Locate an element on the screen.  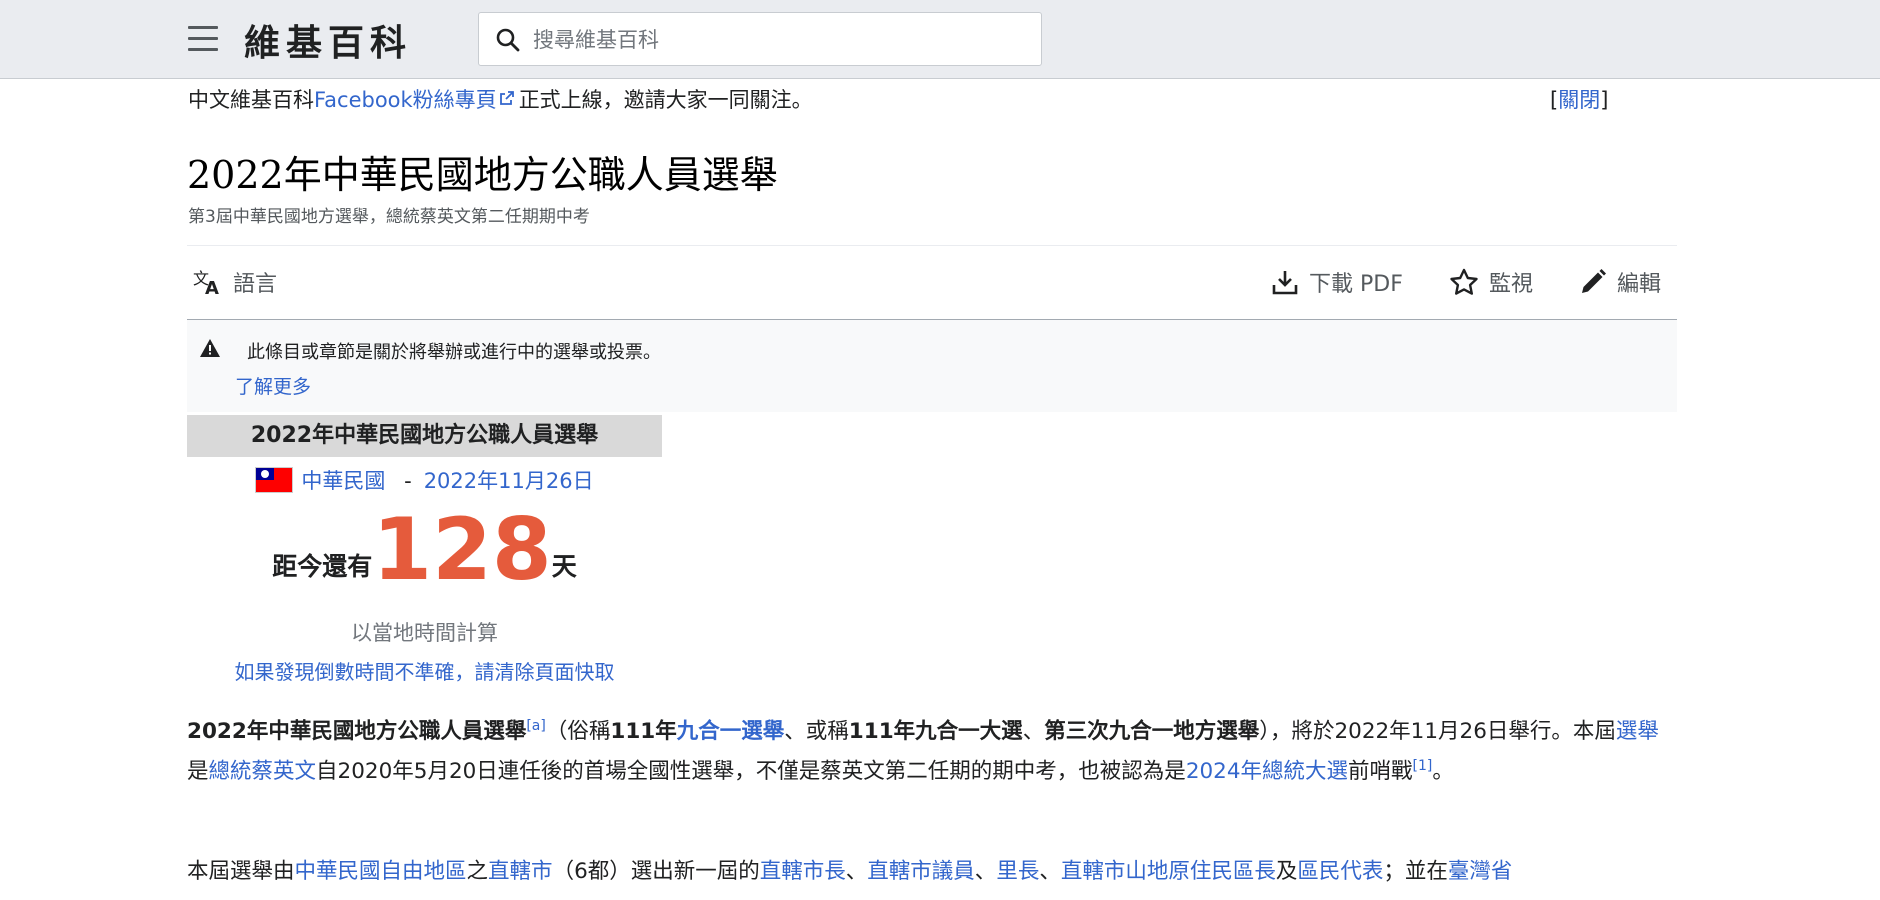
bold-span: 第三次九合一地方選舉 is located at coordinates (1152, 731).